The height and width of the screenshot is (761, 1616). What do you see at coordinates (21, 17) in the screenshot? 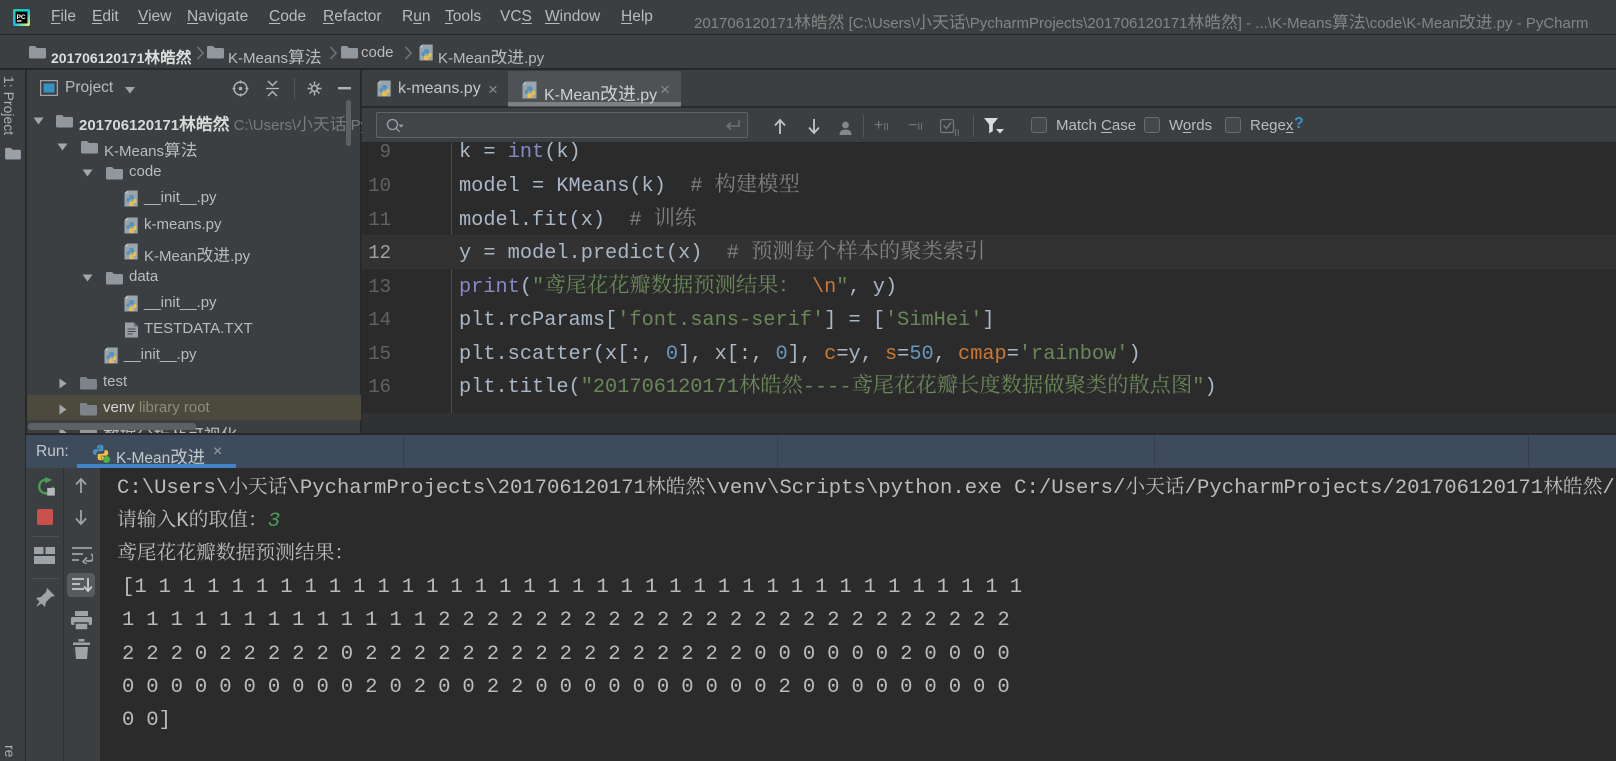
I see `svg-text: PC` at bounding box center [21, 17].